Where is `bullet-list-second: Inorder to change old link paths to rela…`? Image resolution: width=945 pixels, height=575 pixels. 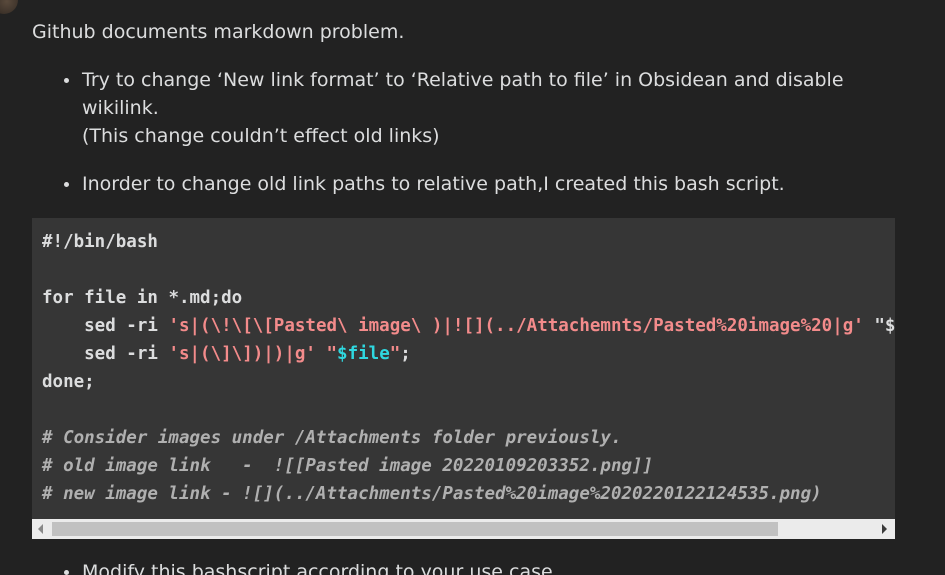 bullet-list-second: Inorder to change old link paths to rela… is located at coordinates (462, 184).